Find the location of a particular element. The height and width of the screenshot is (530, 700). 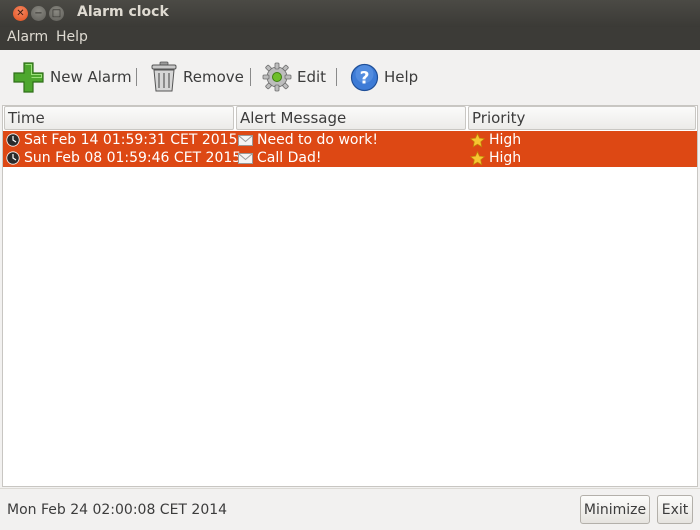

toolbar: New Alarm Remove Edit ? Help is located at coordinates (350, 77).